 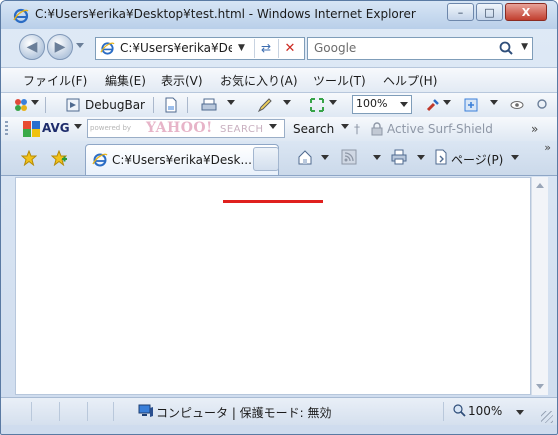 What do you see at coordinates (526, 12) in the screenshot?
I see `close-button: X` at bounding box center [526, 12].